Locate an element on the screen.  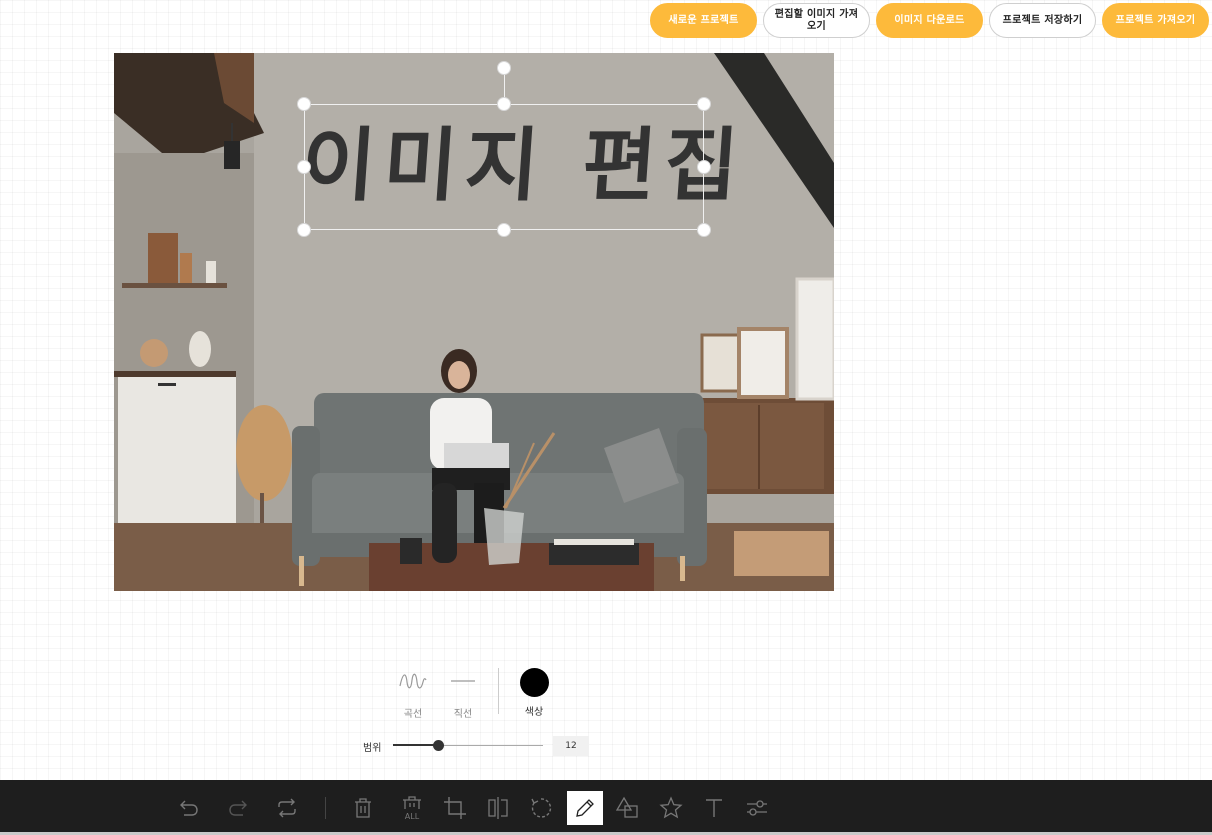
flip-icon is located at coordinates (498, 808).